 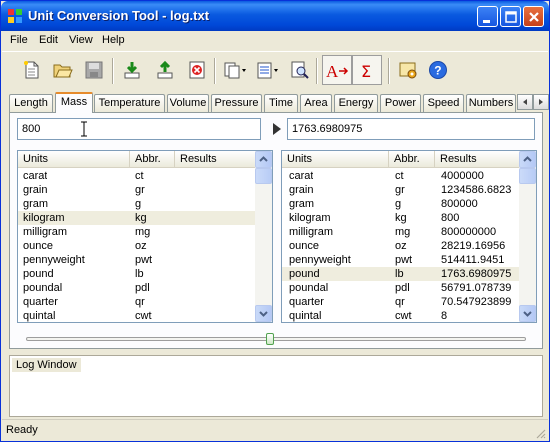 I want to click on list-row-pennyweight: pennyweight pwt, so click(x=136, y=260).